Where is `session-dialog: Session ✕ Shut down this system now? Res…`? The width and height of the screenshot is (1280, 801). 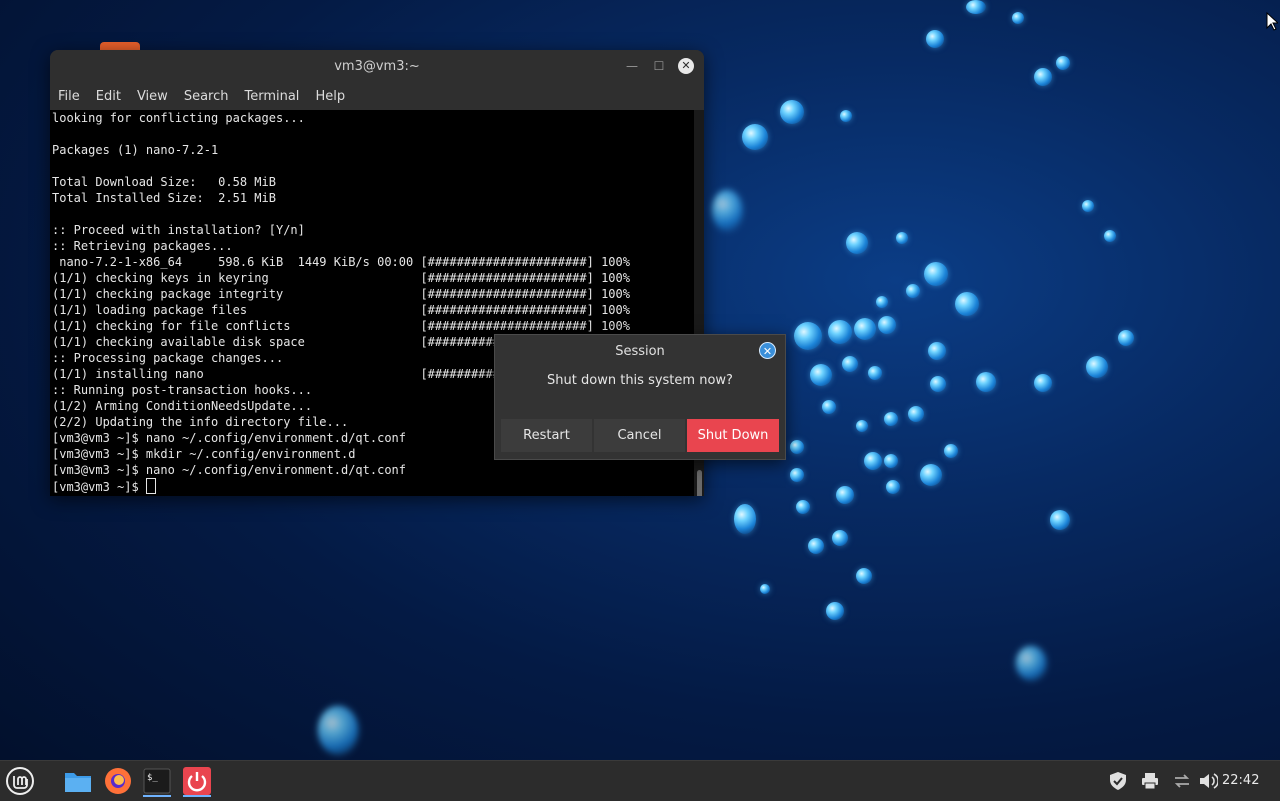 session-dialog: Session ✕ Shut down this system now? Res… is located at coordinates (640, 397).